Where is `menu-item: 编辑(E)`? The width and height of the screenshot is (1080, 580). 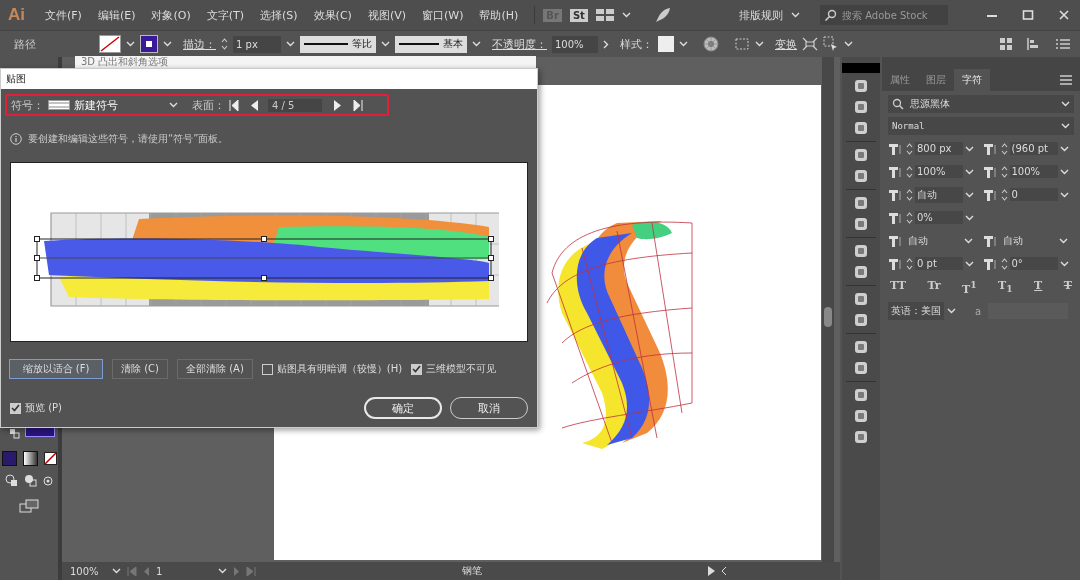 menu-item: 编辑(E) is located at coordinates (116, 15).